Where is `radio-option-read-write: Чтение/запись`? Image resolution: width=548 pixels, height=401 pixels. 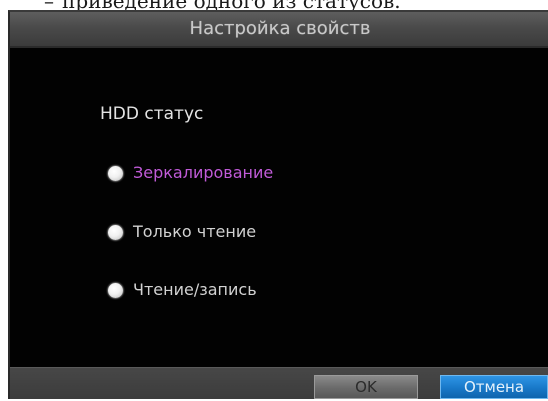 radio-option-read-write: Чтение/запись is located at coordinates (182, 290).